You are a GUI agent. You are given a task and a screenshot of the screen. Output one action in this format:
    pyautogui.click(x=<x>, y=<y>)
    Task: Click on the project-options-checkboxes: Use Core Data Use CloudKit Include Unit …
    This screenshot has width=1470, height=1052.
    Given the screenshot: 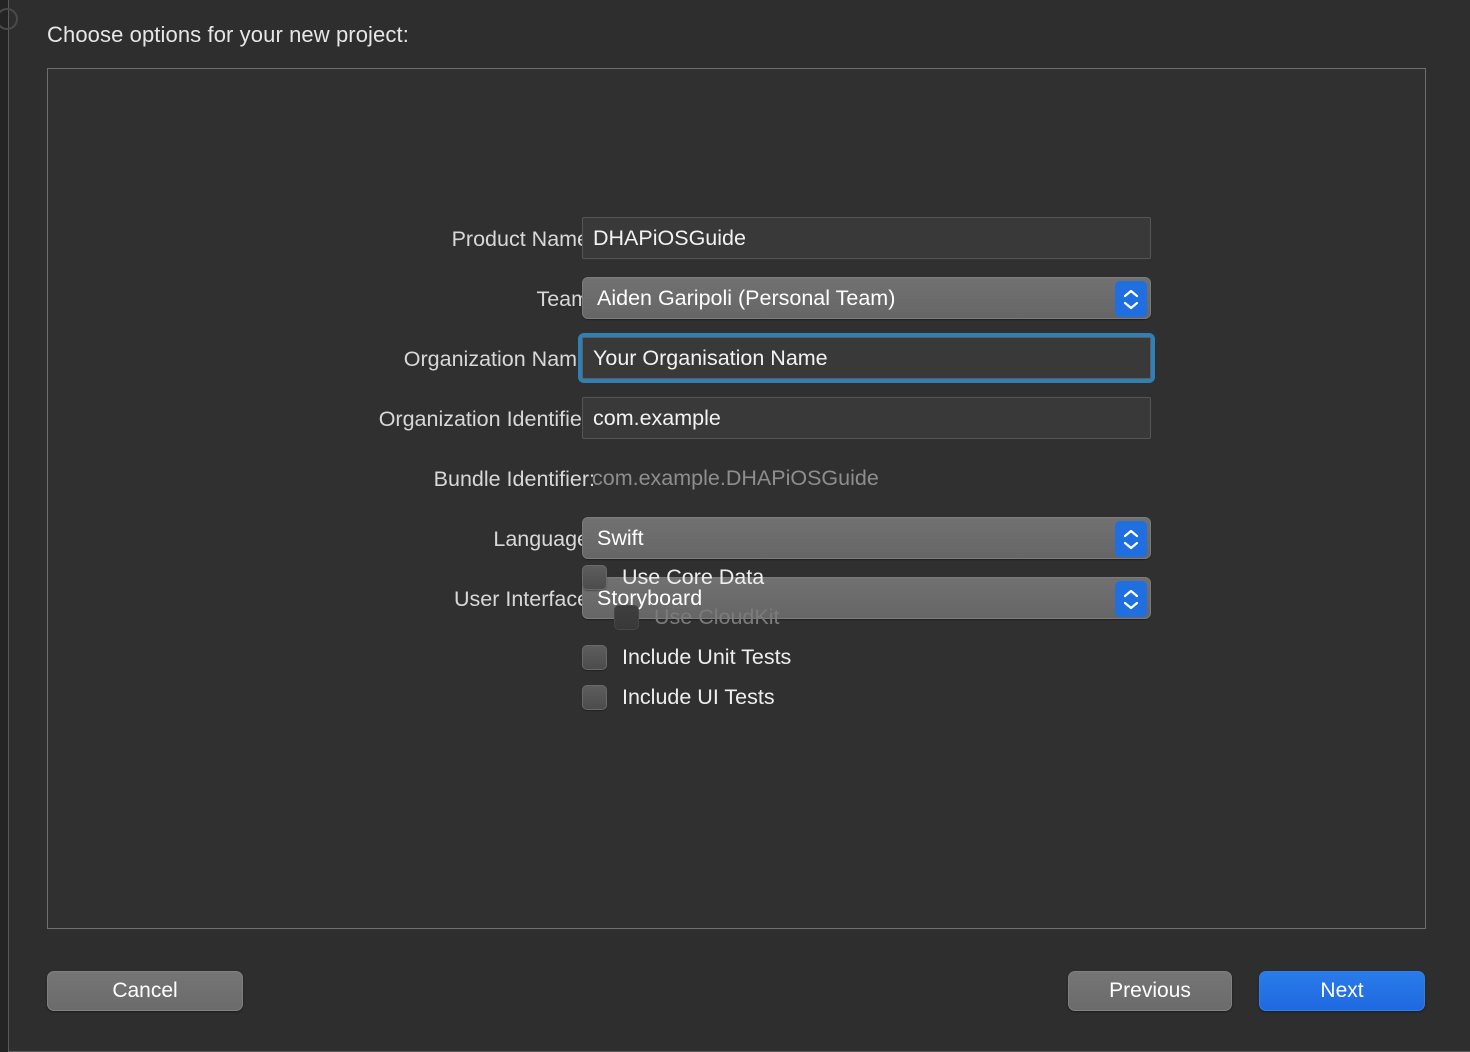 What is the action you would take?
    pyautogui.click(x=686, y=637)
    